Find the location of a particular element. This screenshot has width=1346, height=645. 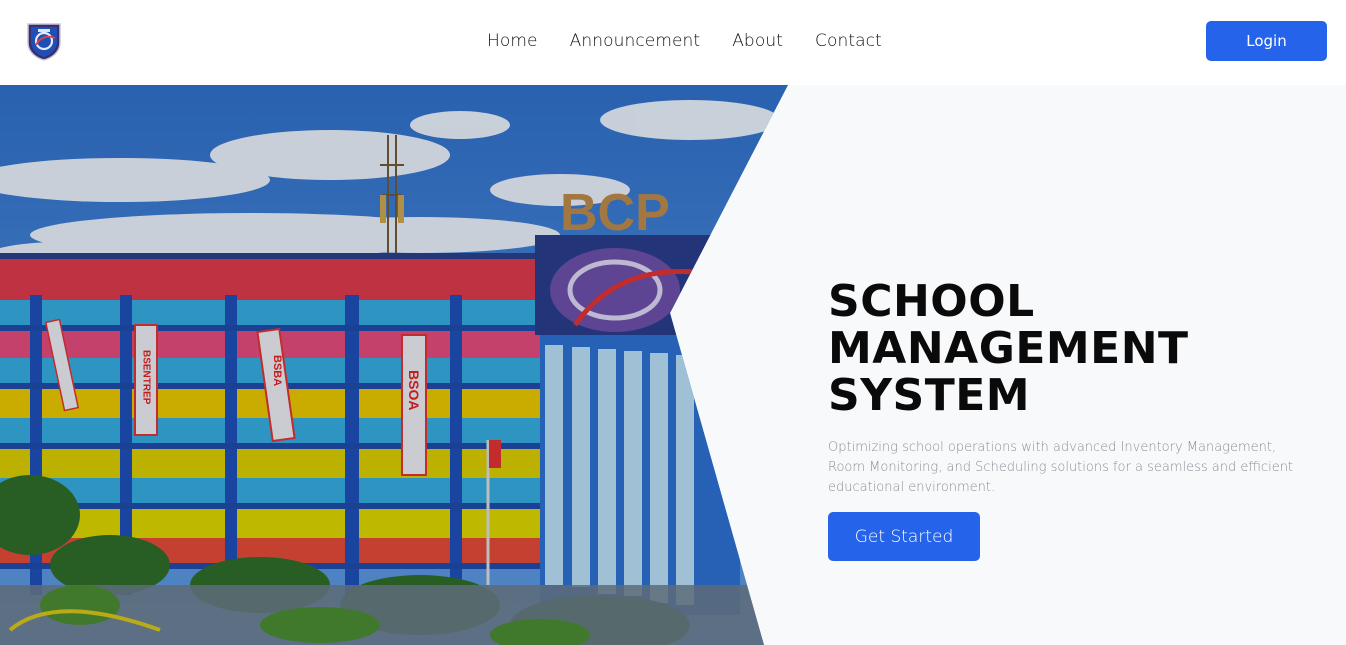

get-started-button: Get Started is located at coordinates (904, 536).